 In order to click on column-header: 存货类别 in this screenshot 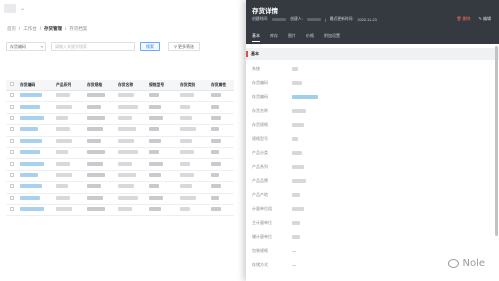, I will do `click(195, 85)`.